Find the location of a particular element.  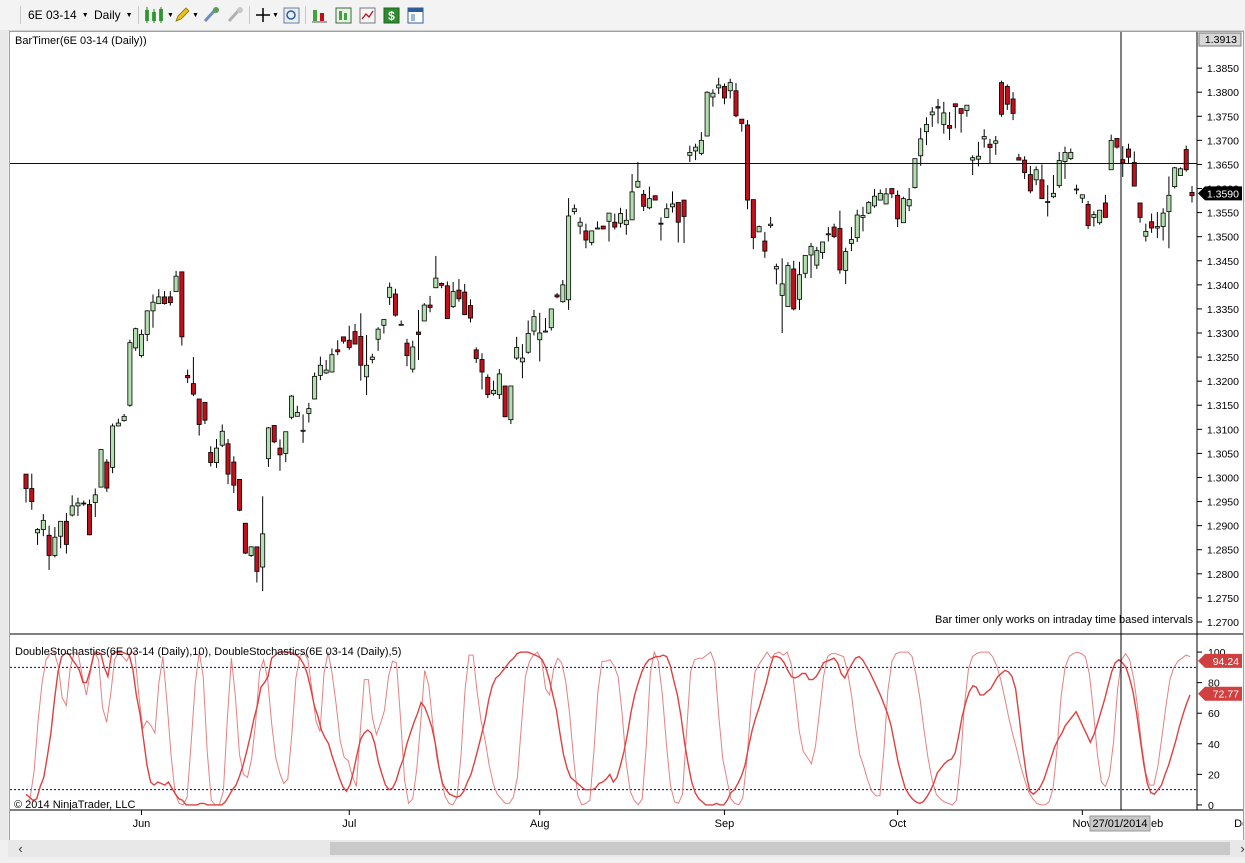

snap-mode-button is located at coordinates (211, 15).